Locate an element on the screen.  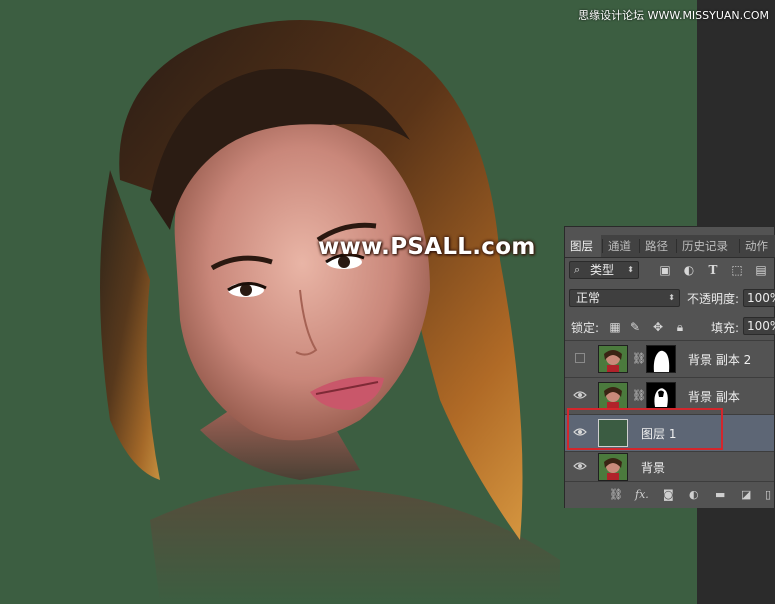
type-filter-icon: T is located at coordinates (713, 270).